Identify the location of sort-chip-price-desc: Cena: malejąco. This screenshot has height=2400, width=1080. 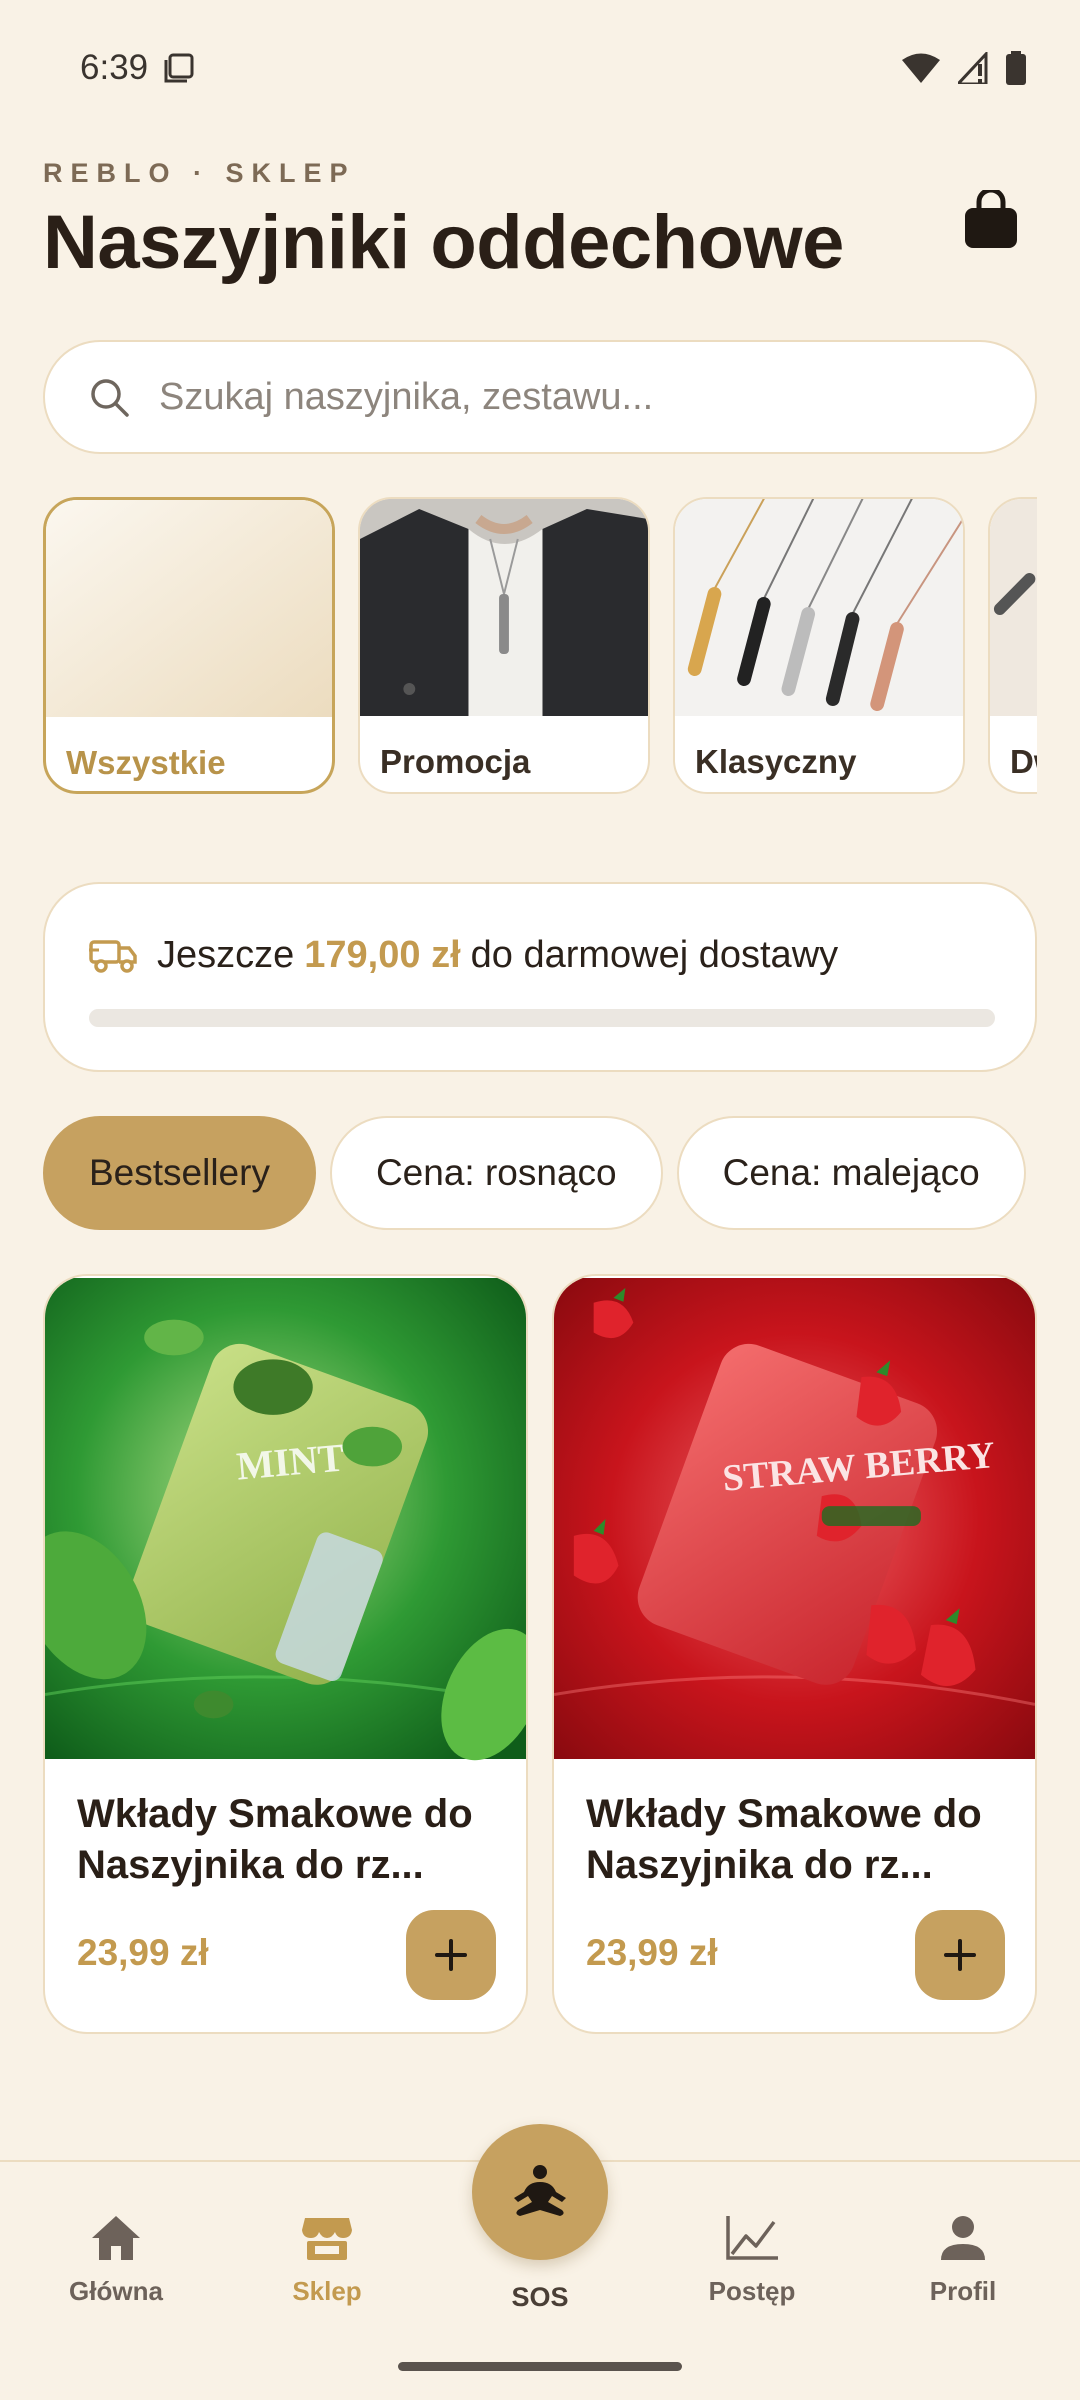
(851, 1173).